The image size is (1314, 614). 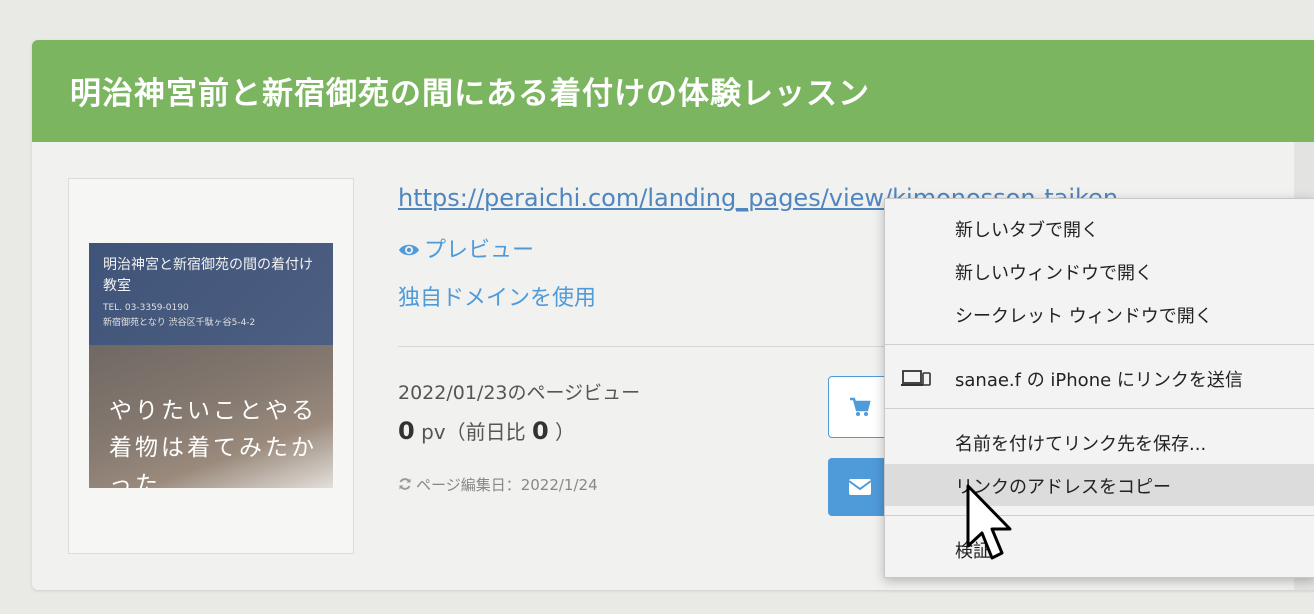 I want to click on menu-item-label: シークレット ウィンドウで開く, so click(x=1084, y=316).